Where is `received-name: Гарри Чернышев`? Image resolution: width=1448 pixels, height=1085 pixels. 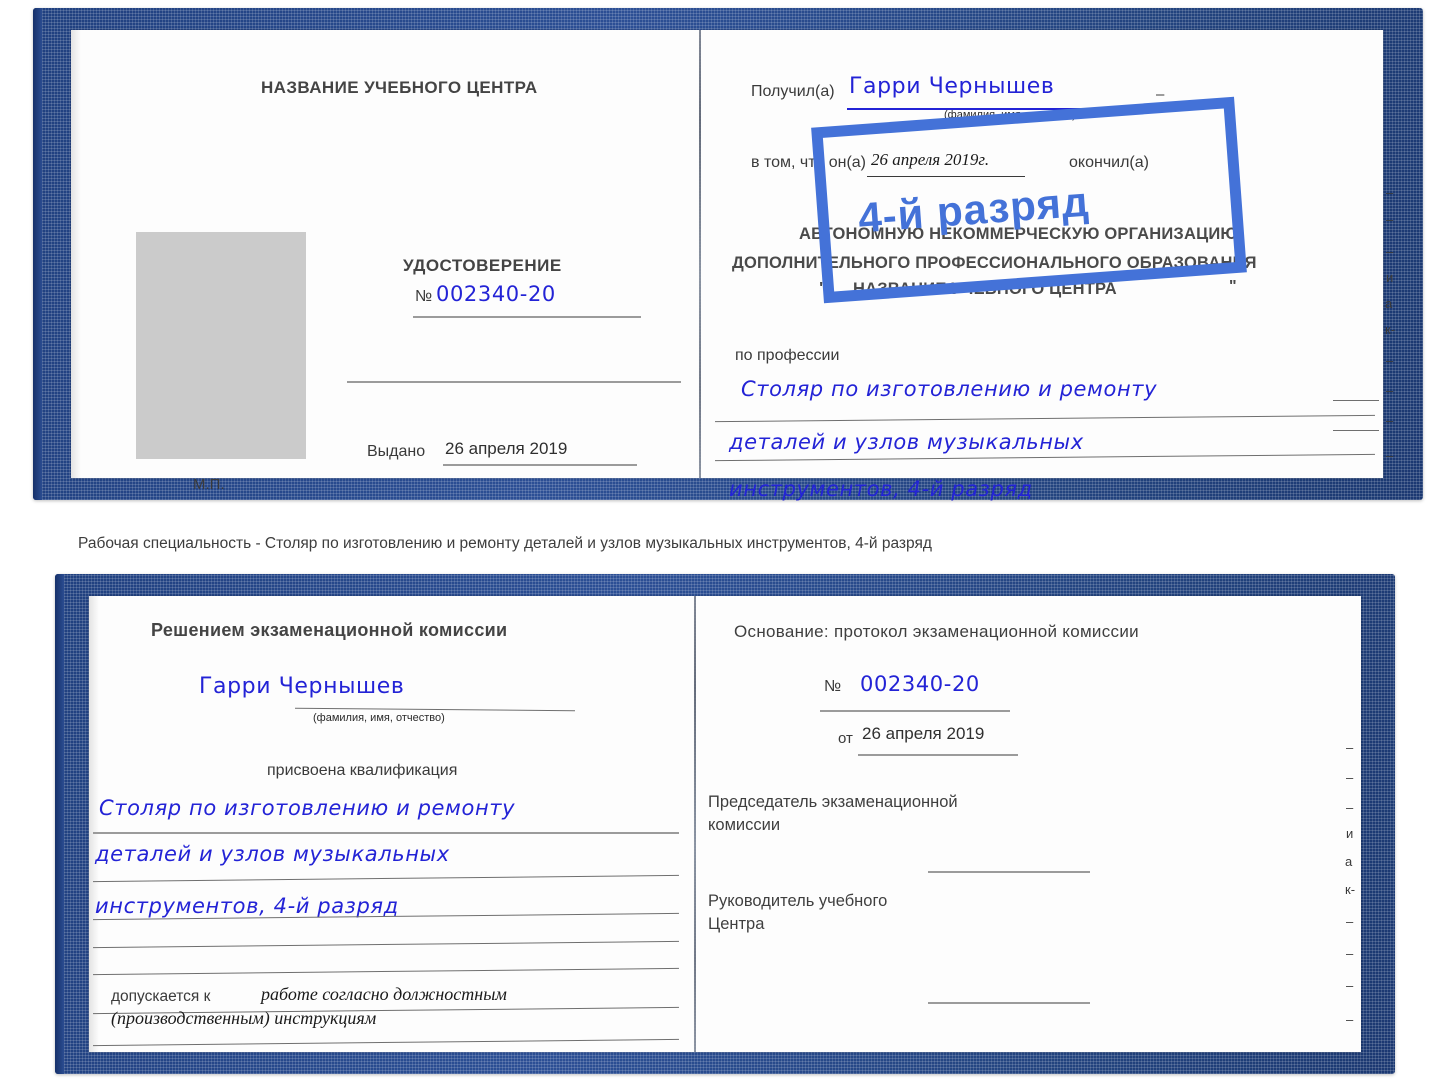
received-name: Гарри Чернышев is located at coordinates (952, 86).